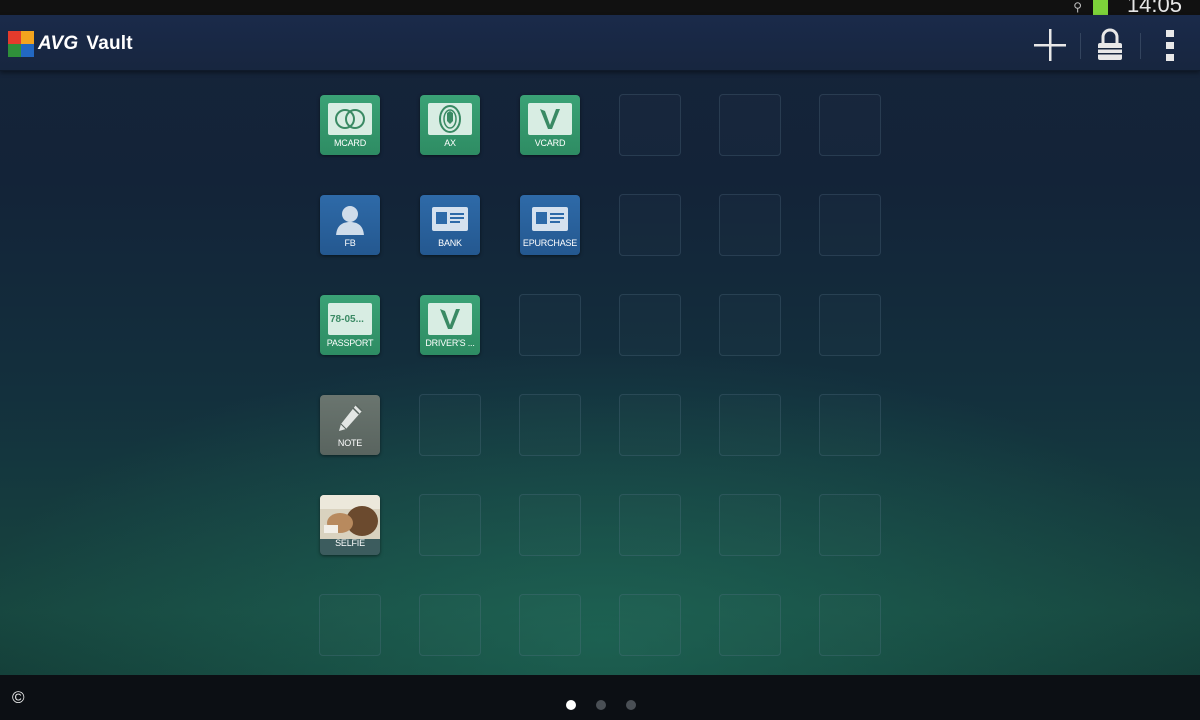 The height and width of the screenshot is (720, 1200). I want to click on copyright-icon: ©, so click(18, 697).